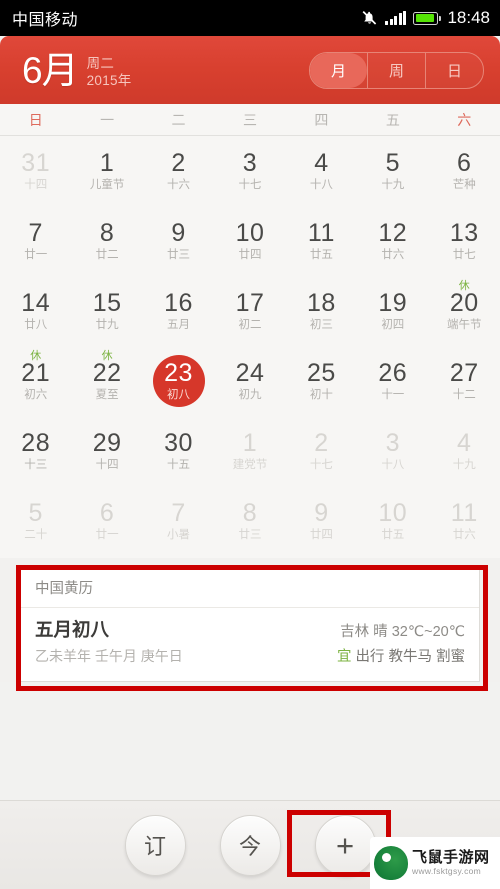  I want to click on calendar-day-cell: 11 廿五, so click(321, 241).